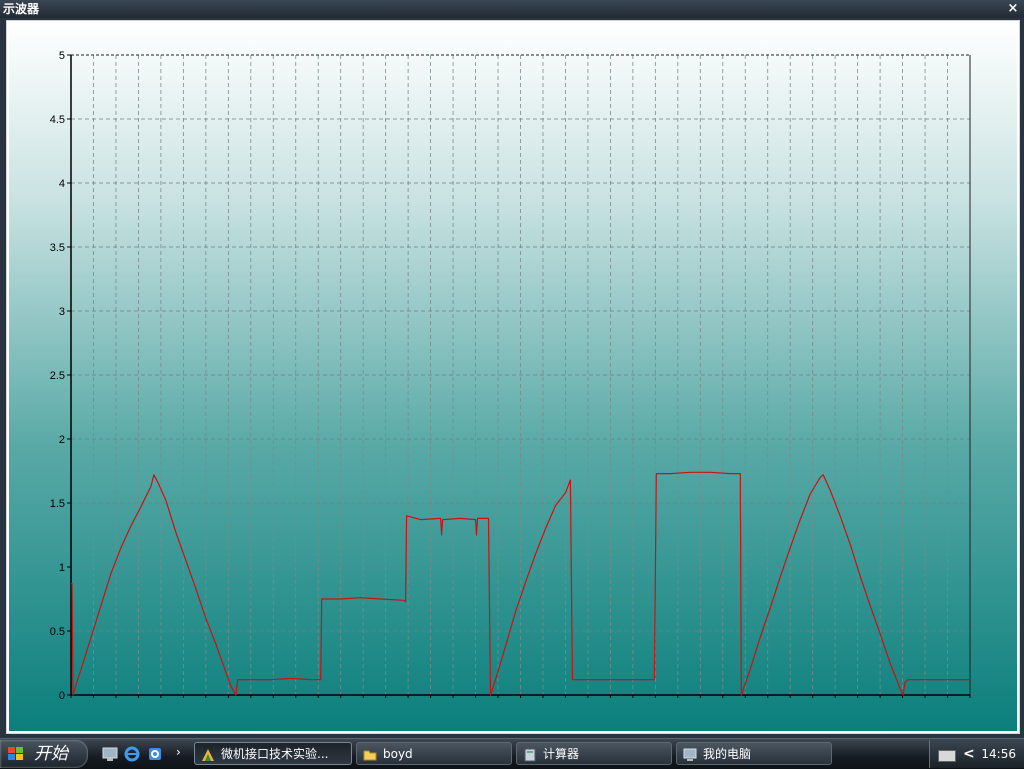 The height and width of the screenshot is (769, 1024). Describe the element at coordinates (1013, 9) in the screenshot. I see `close-button: ×` at that location.